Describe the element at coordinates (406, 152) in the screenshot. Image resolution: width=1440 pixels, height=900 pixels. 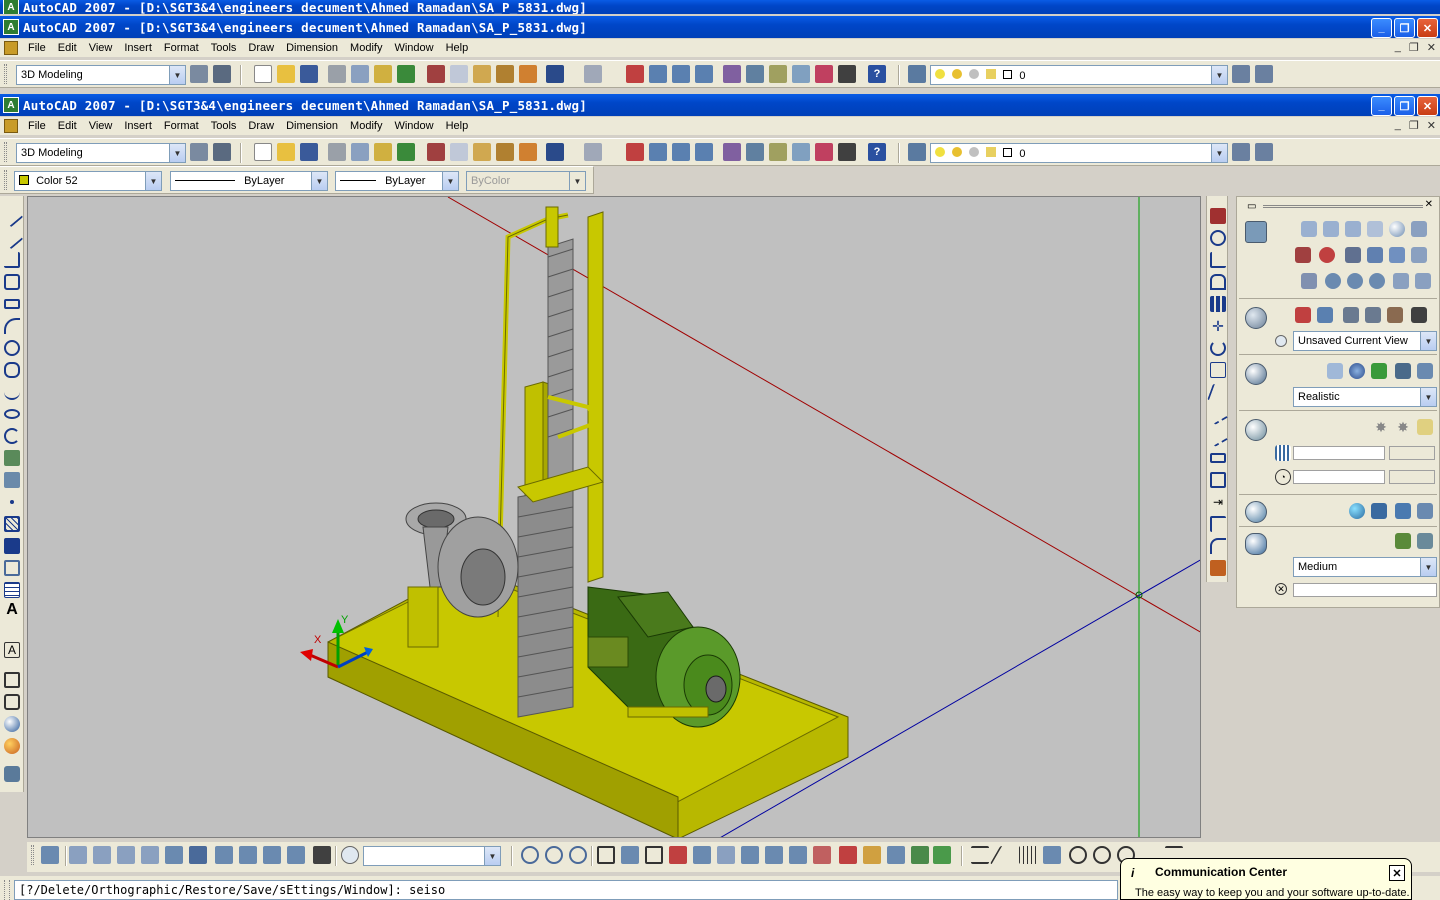
I see `3d-dwf-icon` at that location.